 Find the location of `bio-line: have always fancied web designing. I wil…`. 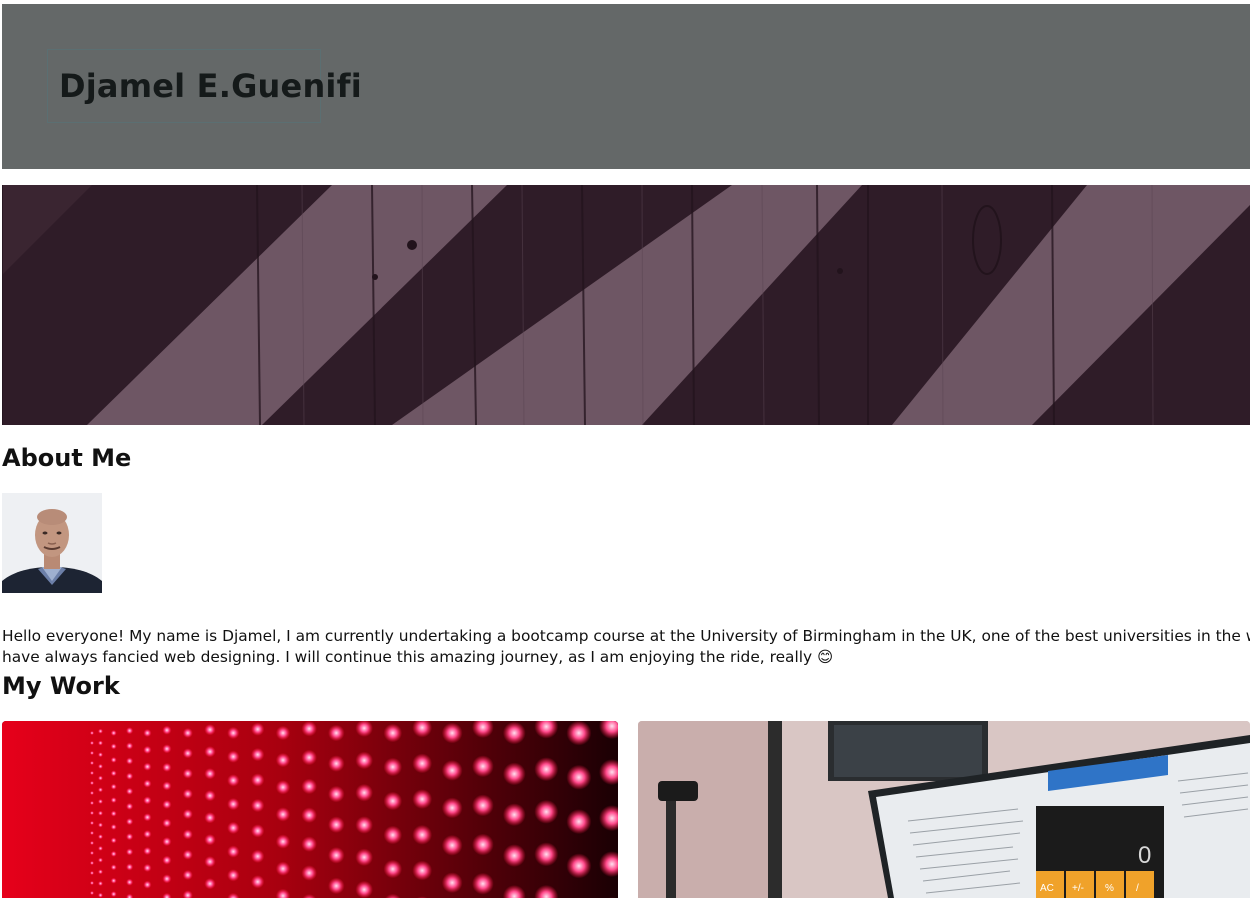

bio-line: have always fancied web designing. I wil… is located at coordinates (418, 657).